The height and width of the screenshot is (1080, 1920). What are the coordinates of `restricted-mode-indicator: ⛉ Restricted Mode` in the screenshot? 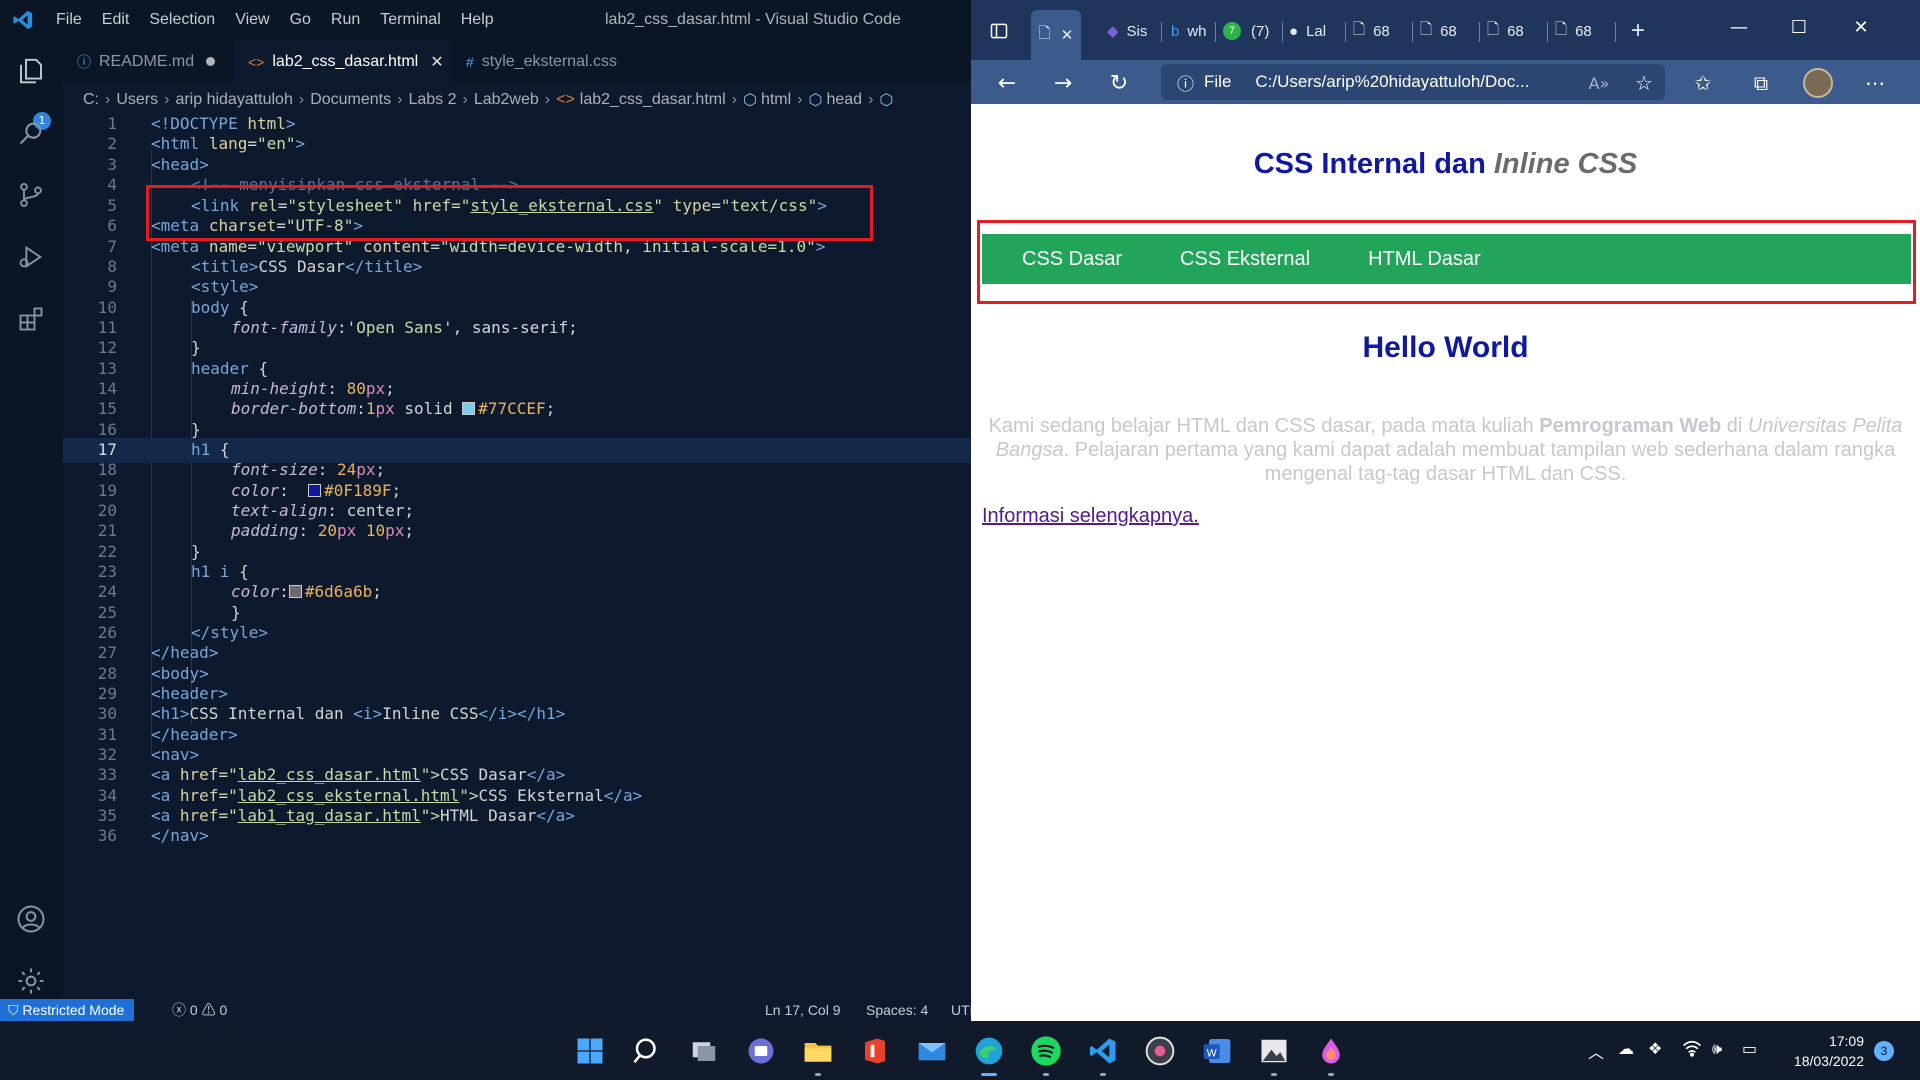 It's located at (67, 1010).